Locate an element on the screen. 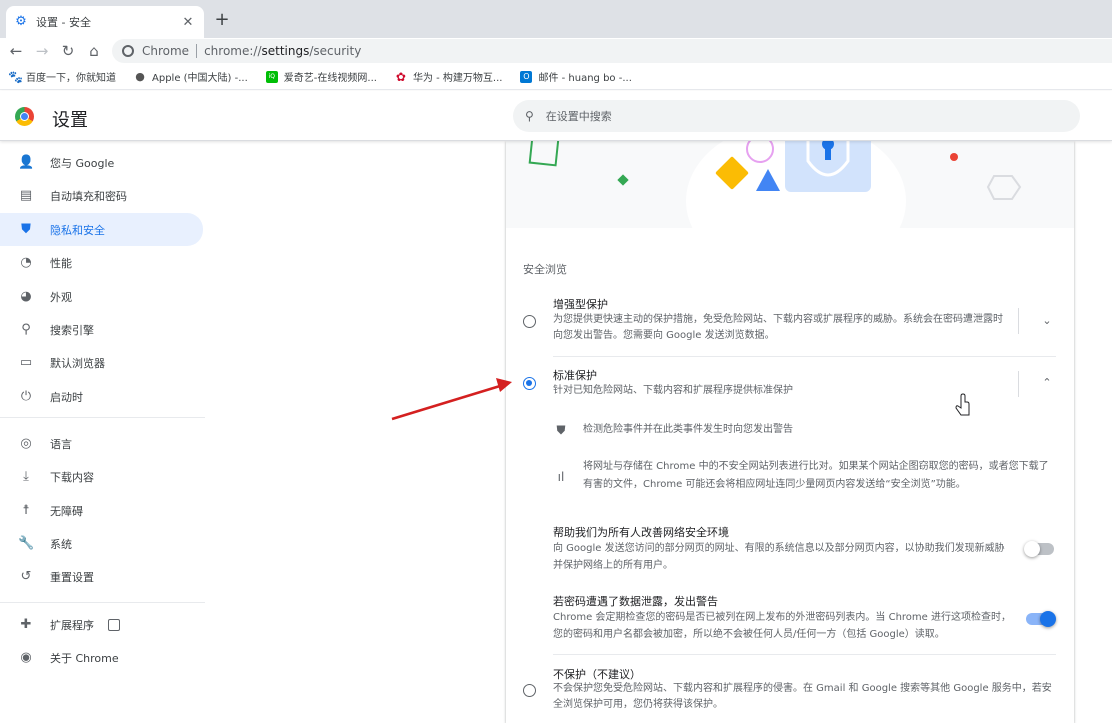 The height and width of the screenshot is (723, 1112). back-arrow-icon: ← is located at coordinates (16, 51).